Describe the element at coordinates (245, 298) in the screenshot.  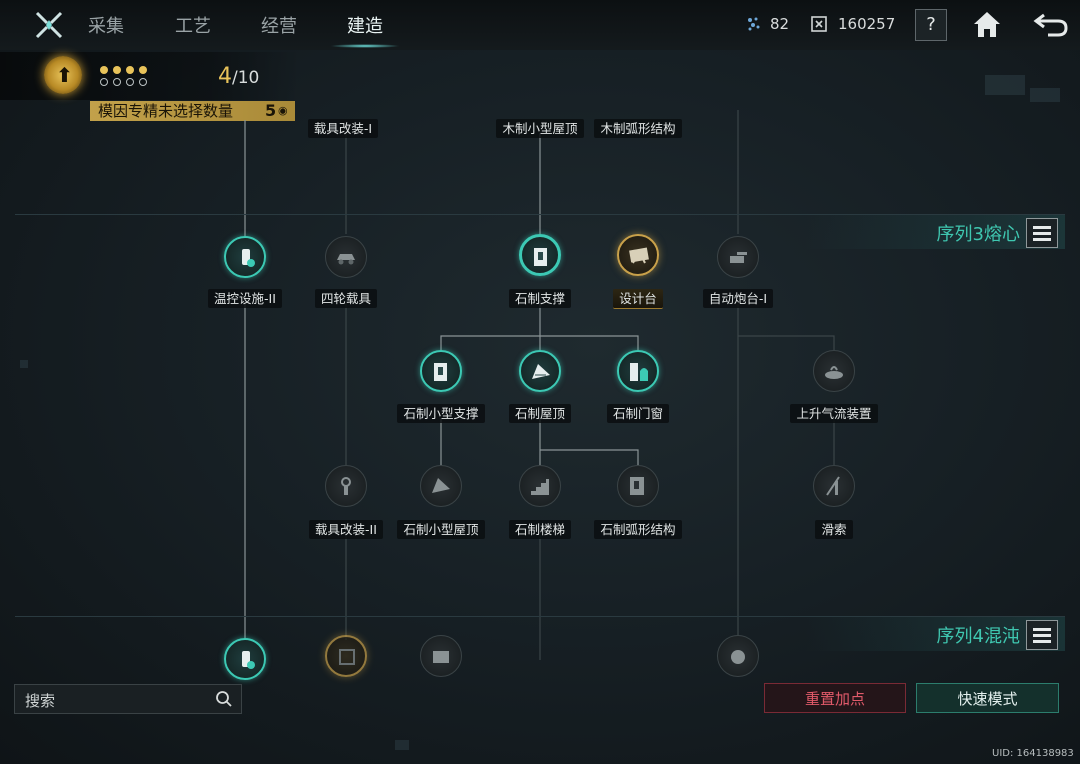
I see `node-label: 温控设施-II` at that location.